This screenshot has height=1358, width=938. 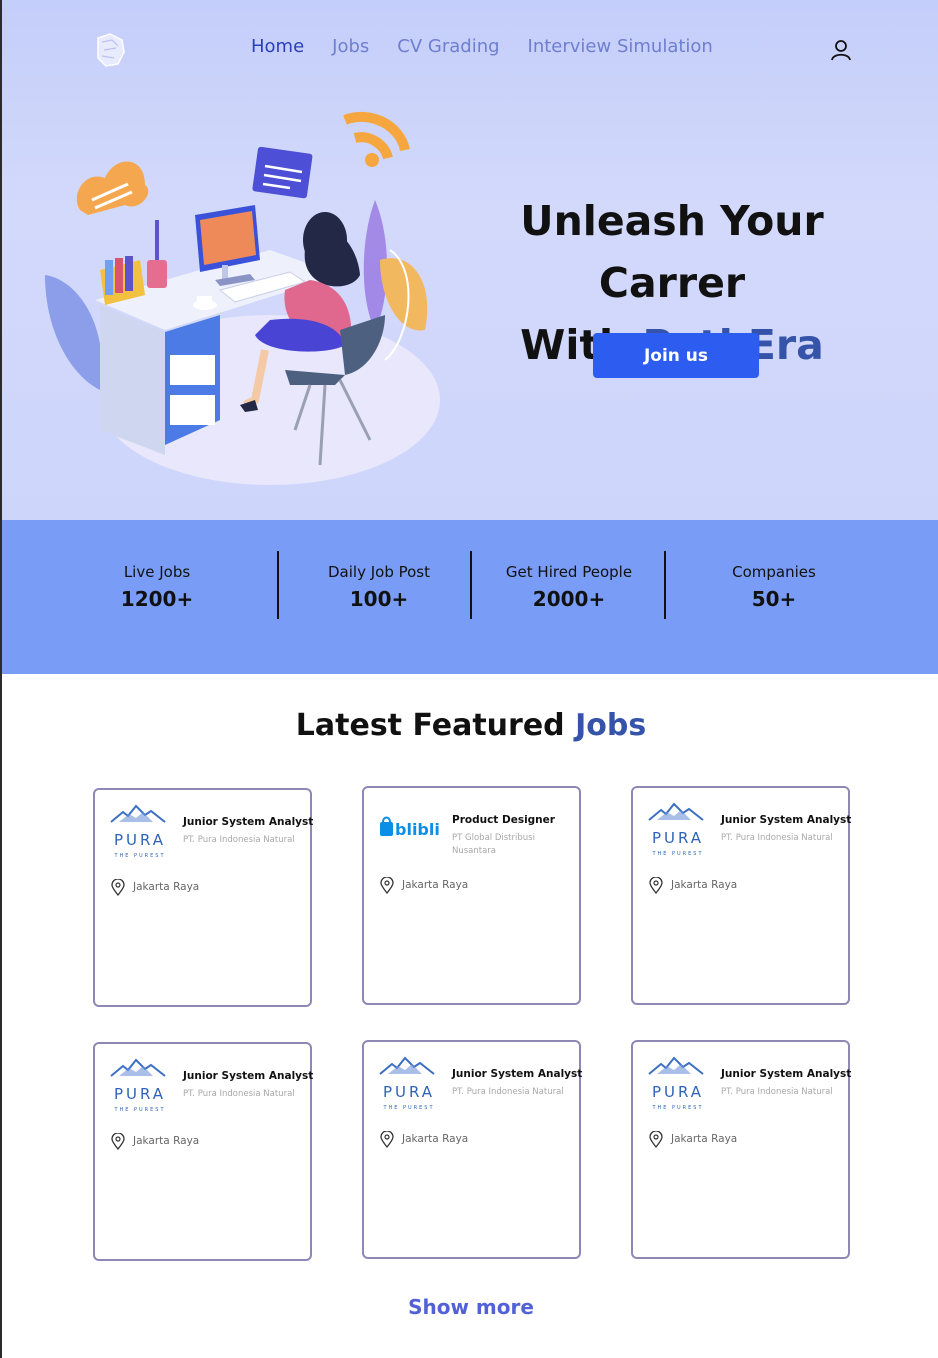 I want to click on stat-companies: Companies 50+, so click(x=774, y=587).